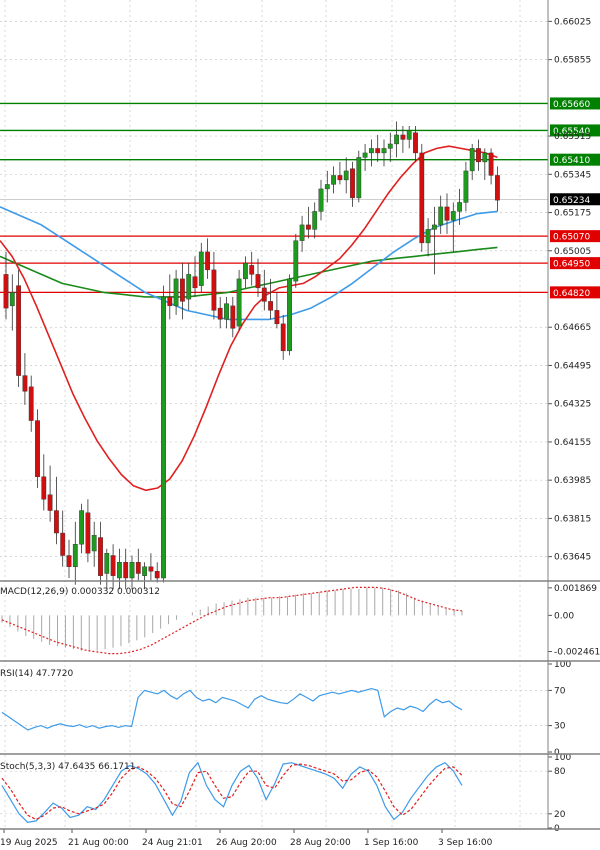  What do you see at coordinates (232, 620) in the screenshot?
I see `macd-signal-line` at bounding box center [232, 620].